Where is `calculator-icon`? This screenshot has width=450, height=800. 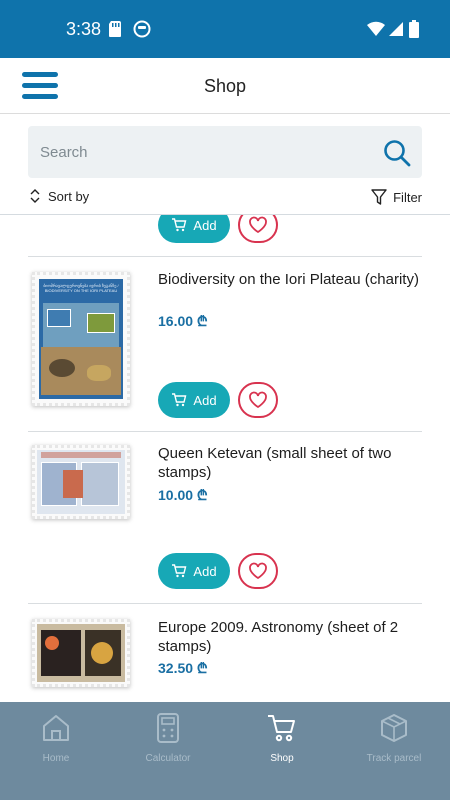 calculator-icon is located at coordinates (168, 728).